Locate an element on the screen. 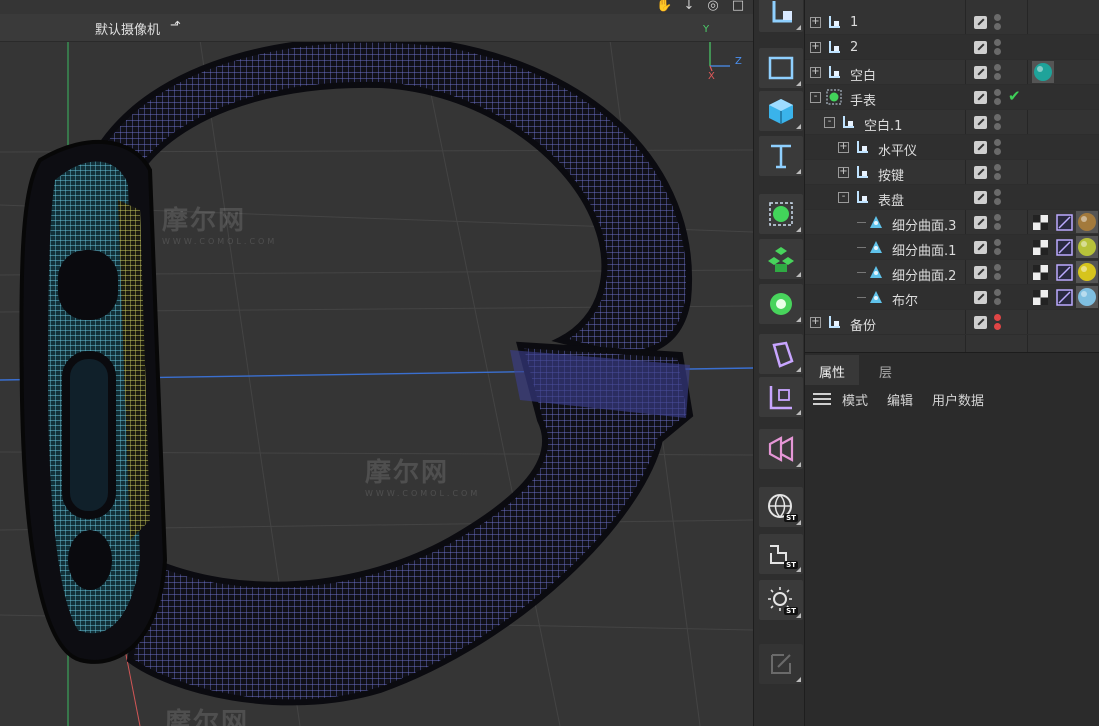 The image size is (1099, 726). object-name: 1 is located at coordinates (854, 22).